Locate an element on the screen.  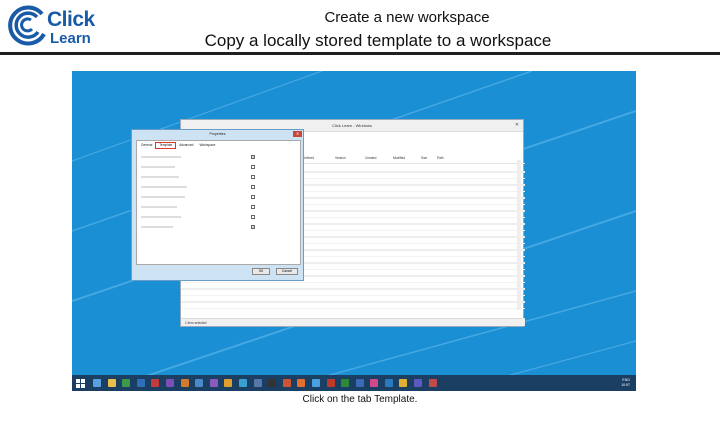
close-icon: ✕ is located at coordinates (517, 125).